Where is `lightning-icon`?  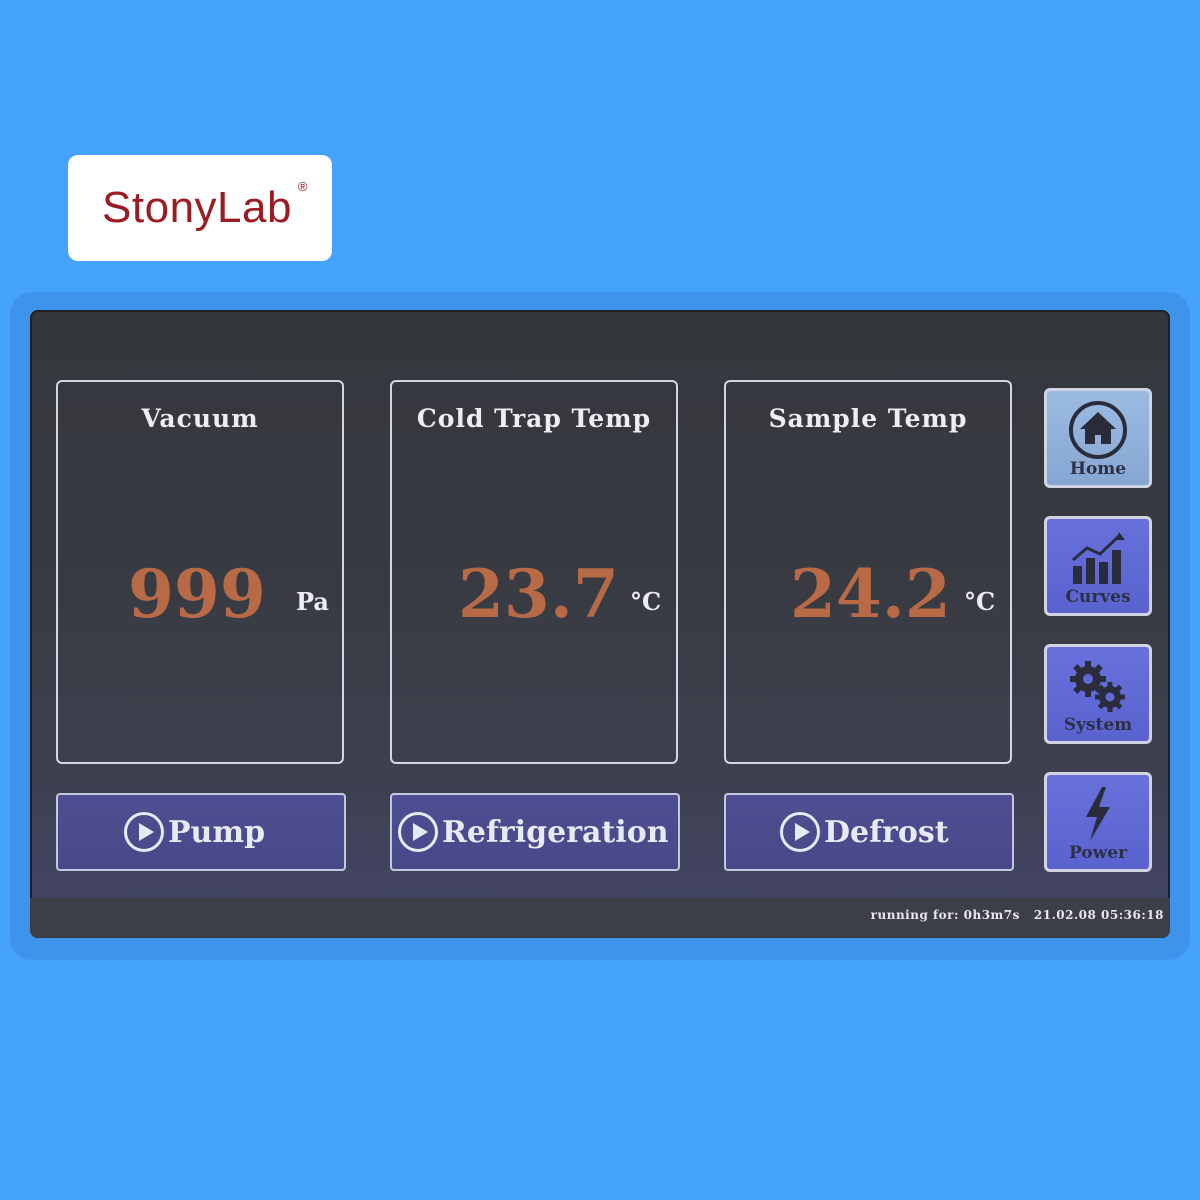 lightning-icon is located at coordinates (1098, 814).